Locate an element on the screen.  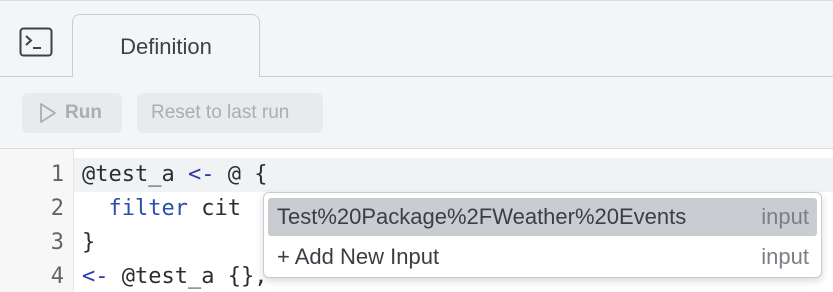
reset-button-label: Reset to last run is located at coordinates (220, 112).